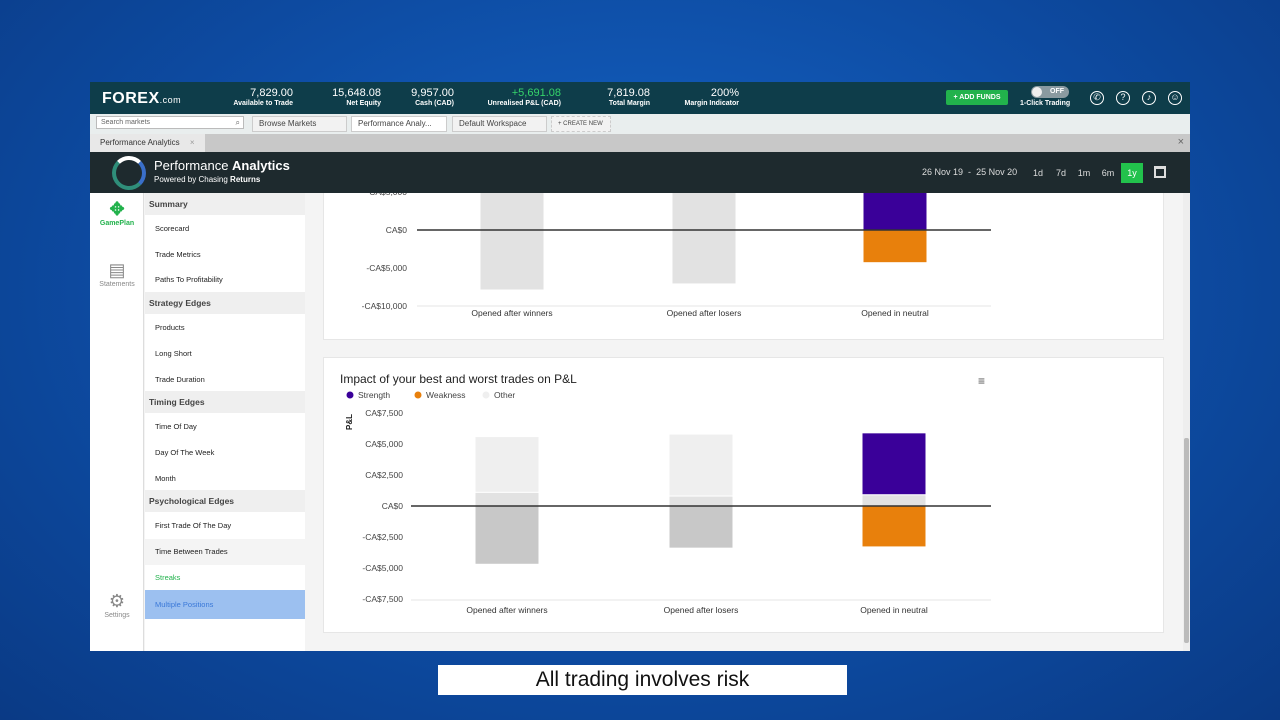 The width and height of the screenshot is (1280, 720). I want to click on add-funds-button: + ADD FUNDS, so click(977, 97).